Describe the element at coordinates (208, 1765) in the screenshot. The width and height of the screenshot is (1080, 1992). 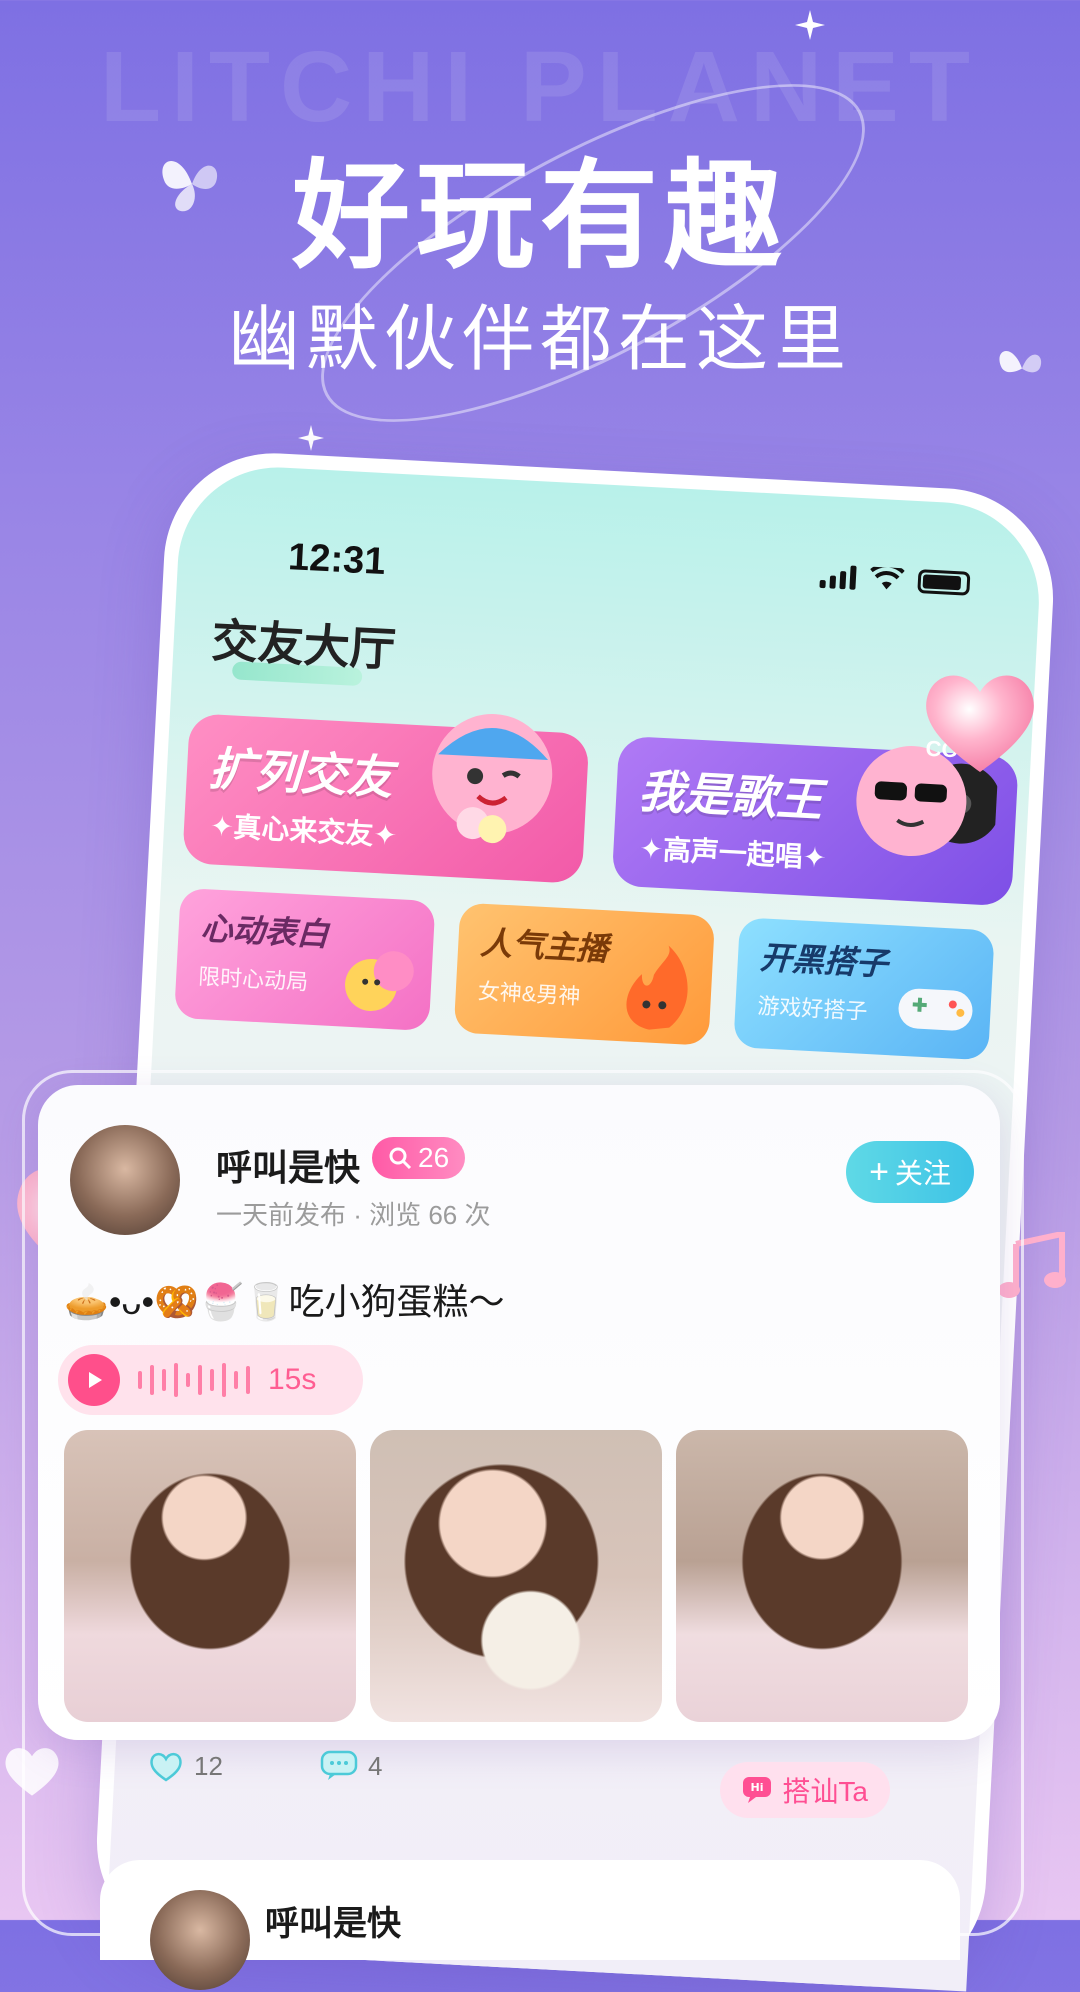
I see `like-count: 12` at that location.